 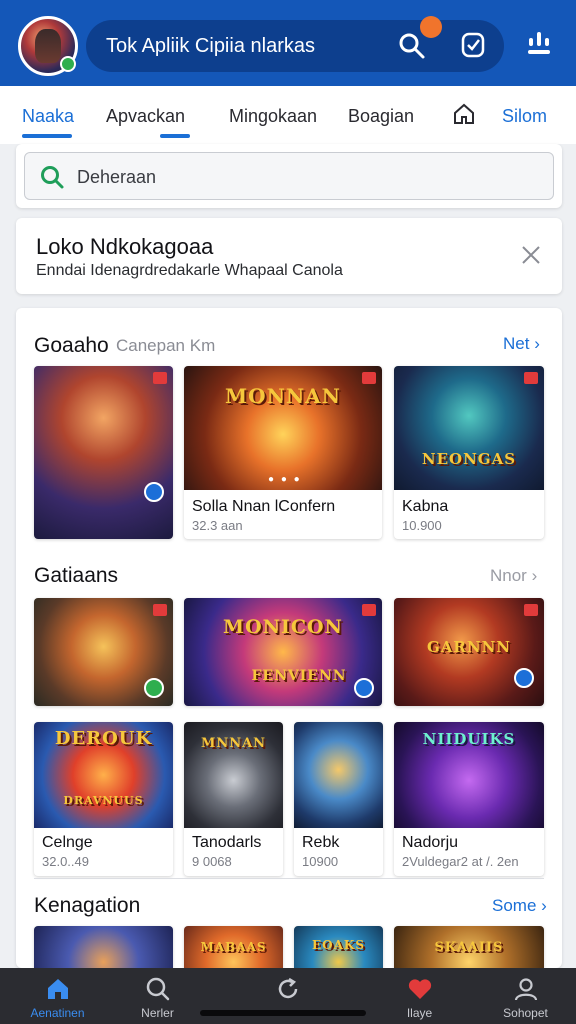 I want to click on tab-apvackan: Apvackan, so click(x=145, y=116).